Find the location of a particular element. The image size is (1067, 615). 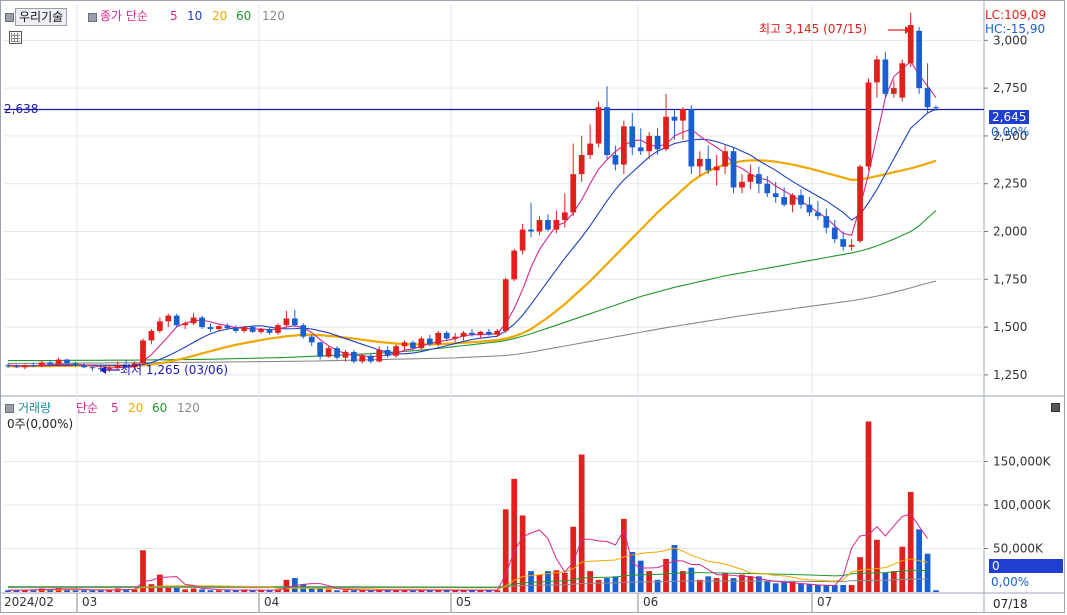

x-axis-end-label: 07/18 is located at coordinates (1010, 604).